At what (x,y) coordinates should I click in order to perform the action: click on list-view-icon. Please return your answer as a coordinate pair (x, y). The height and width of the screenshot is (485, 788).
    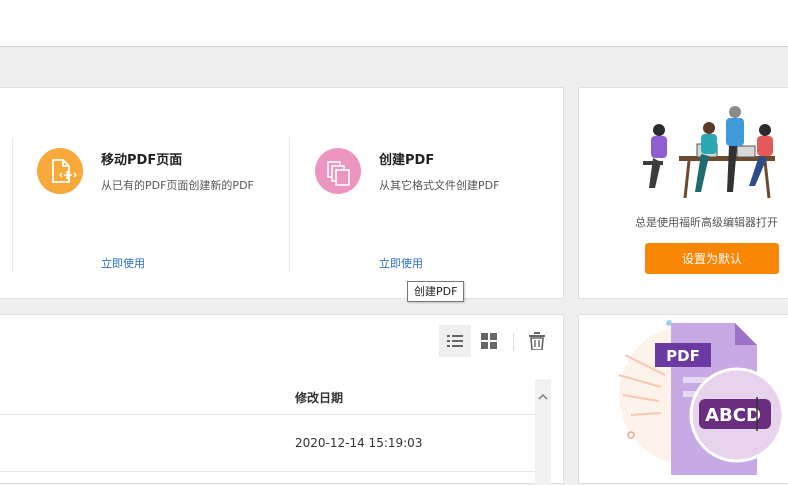
    Looking at the image, I should click on (455, 341).